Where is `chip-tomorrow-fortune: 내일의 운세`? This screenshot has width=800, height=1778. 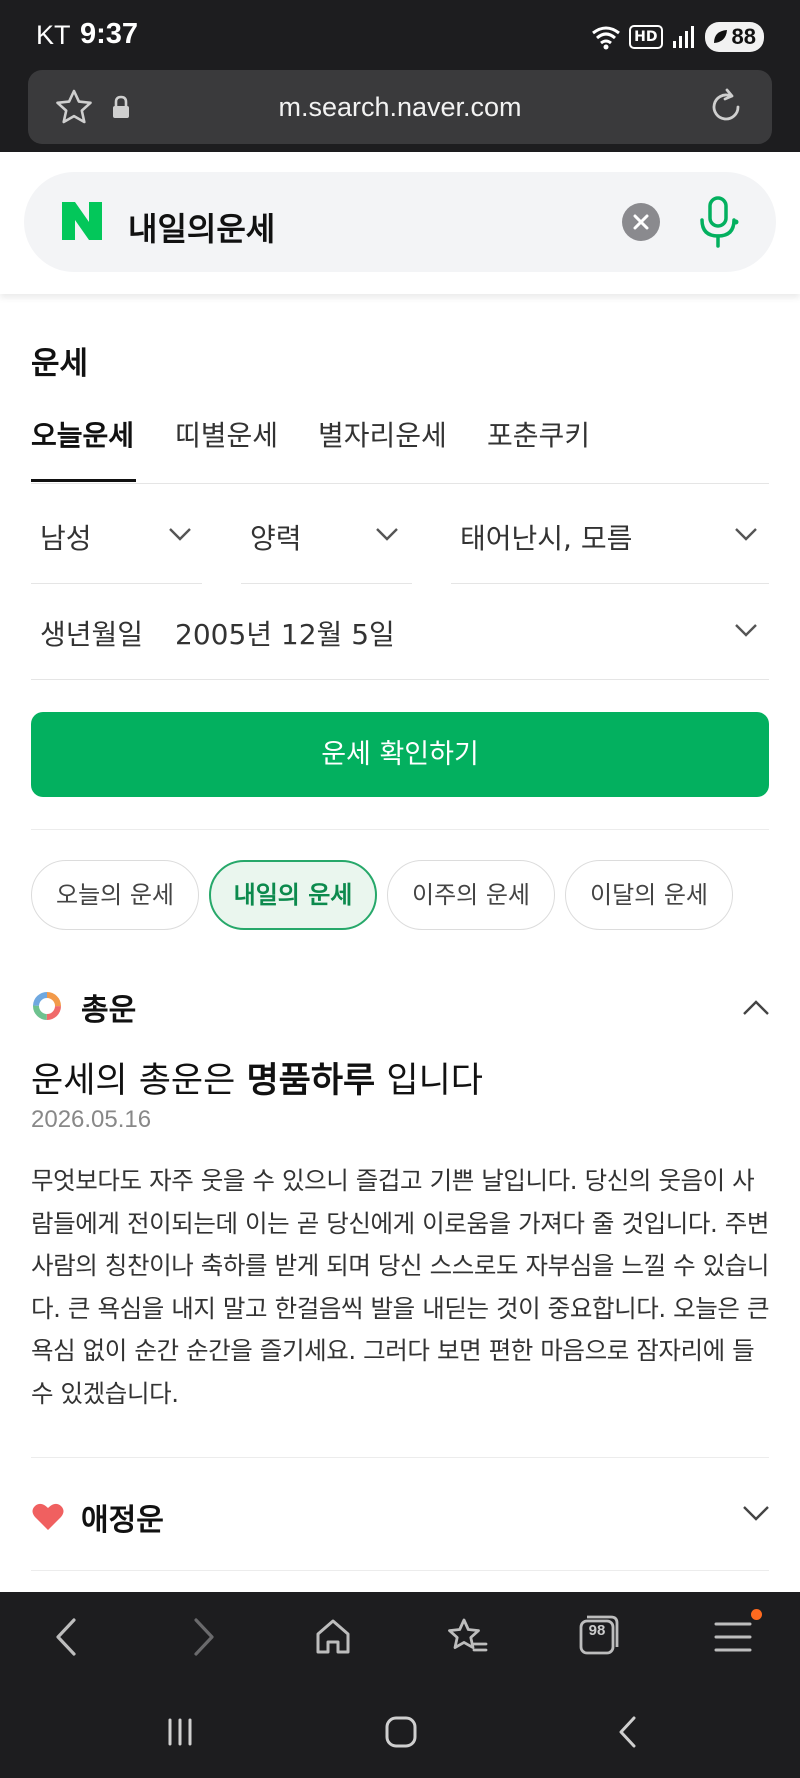 chip-tomorrow-fortune: 내일의 운세 is located at coordinates (293, 895).